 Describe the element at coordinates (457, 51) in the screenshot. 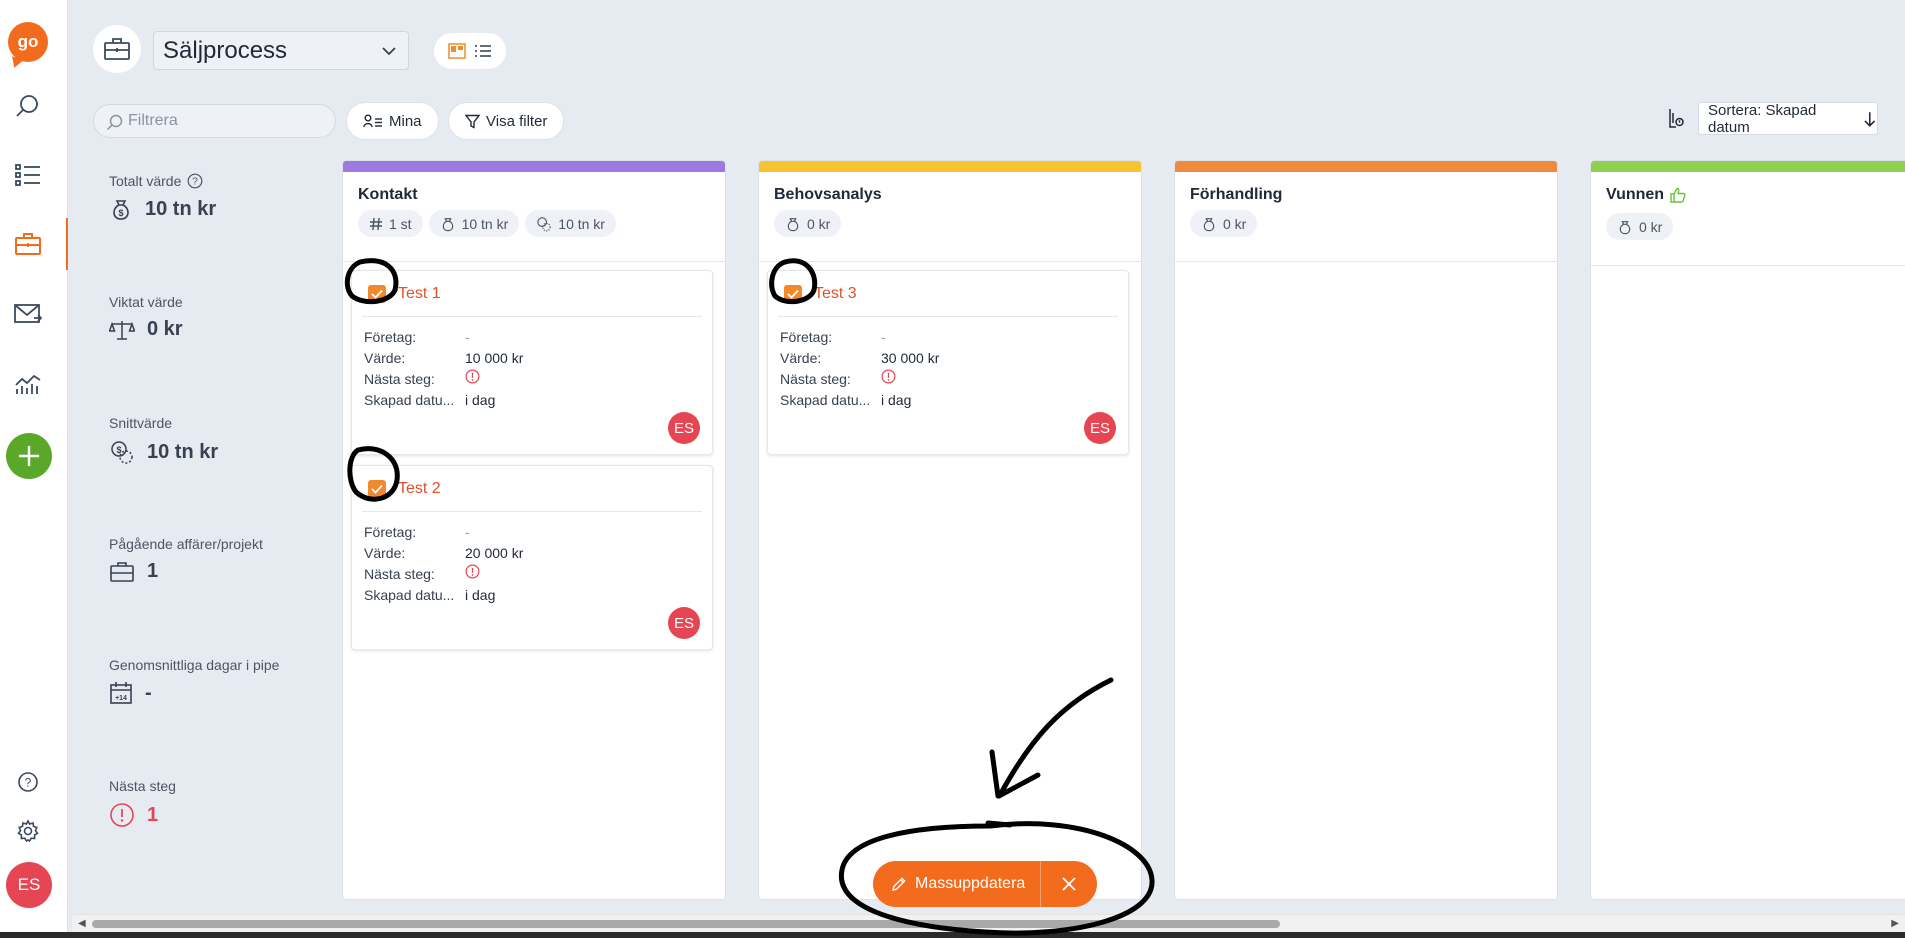

I see `kanban-view-icon` at that location.